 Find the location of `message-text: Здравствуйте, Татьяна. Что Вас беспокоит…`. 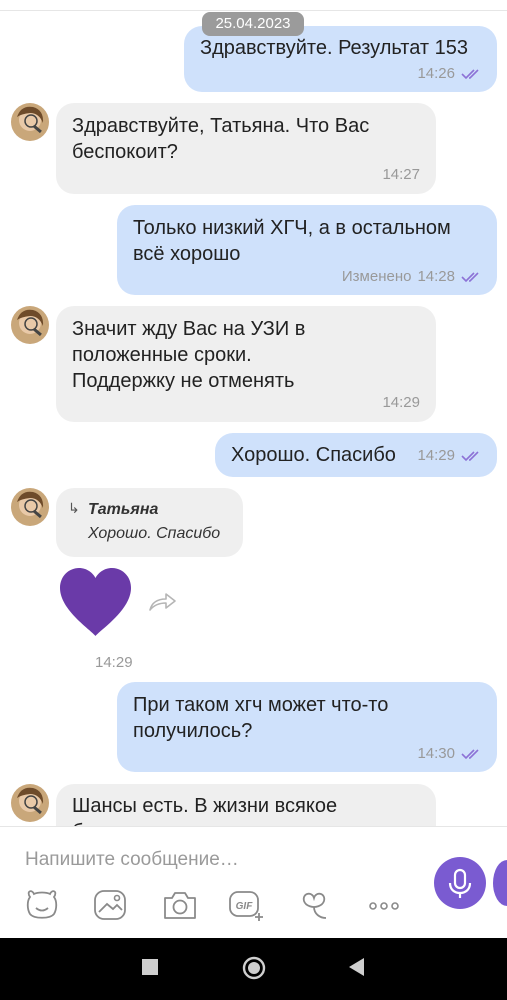

message-text: Здравствуйте, Татьяна. Что Вас беспокоит… is located at coordinates (221, 139).